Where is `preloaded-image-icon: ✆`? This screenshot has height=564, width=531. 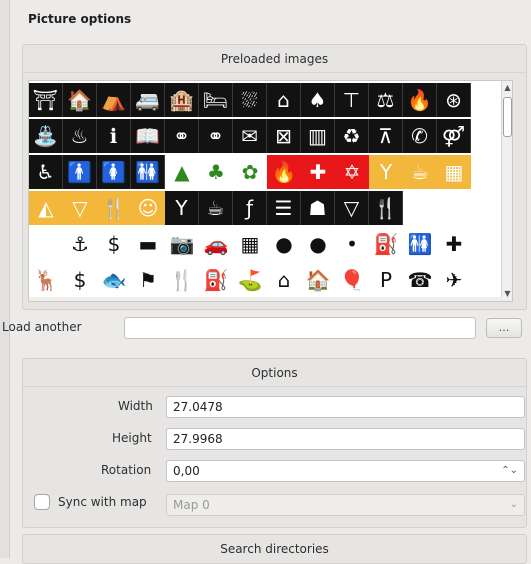 preloaded-image-icon: ✆ is located at coordinates (420, 136).